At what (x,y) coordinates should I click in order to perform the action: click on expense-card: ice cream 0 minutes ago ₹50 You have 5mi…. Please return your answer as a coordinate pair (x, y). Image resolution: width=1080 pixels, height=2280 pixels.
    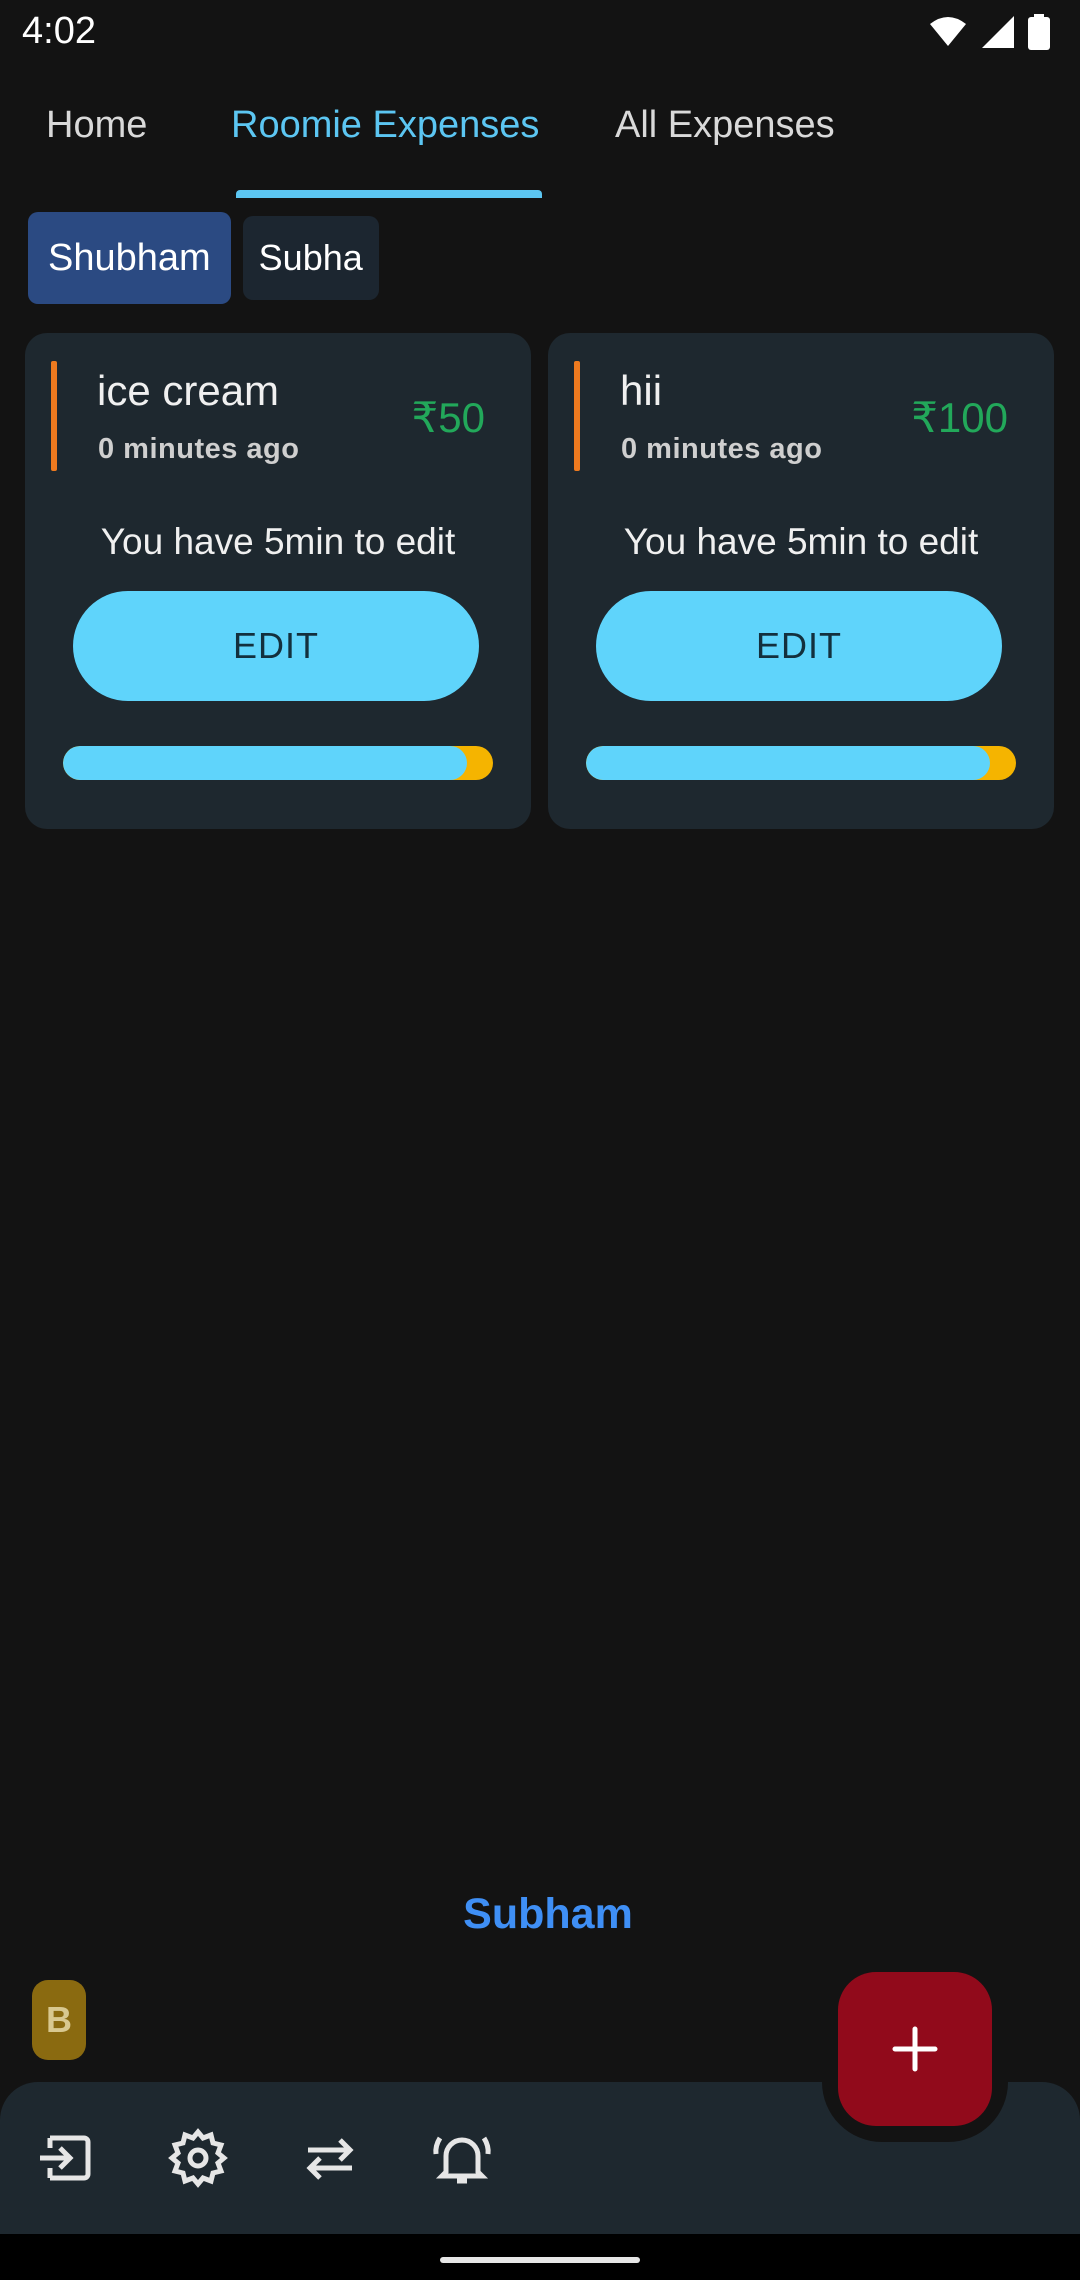
    Looking at the image, I should click on (278, 581).